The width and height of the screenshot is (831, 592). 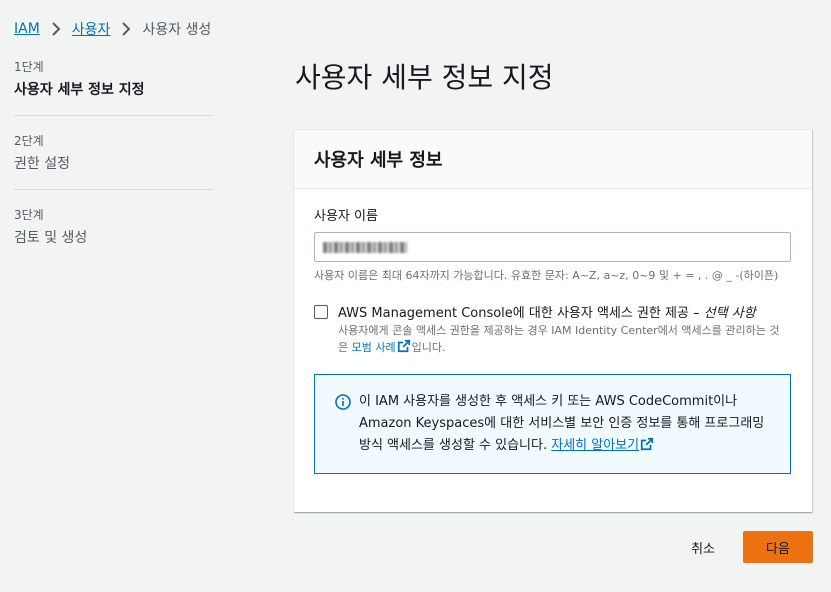 What do you see at coordinates (29, 215) in the screenshot?
I see `step-number: 3단계` at bounding box center [29, 215].